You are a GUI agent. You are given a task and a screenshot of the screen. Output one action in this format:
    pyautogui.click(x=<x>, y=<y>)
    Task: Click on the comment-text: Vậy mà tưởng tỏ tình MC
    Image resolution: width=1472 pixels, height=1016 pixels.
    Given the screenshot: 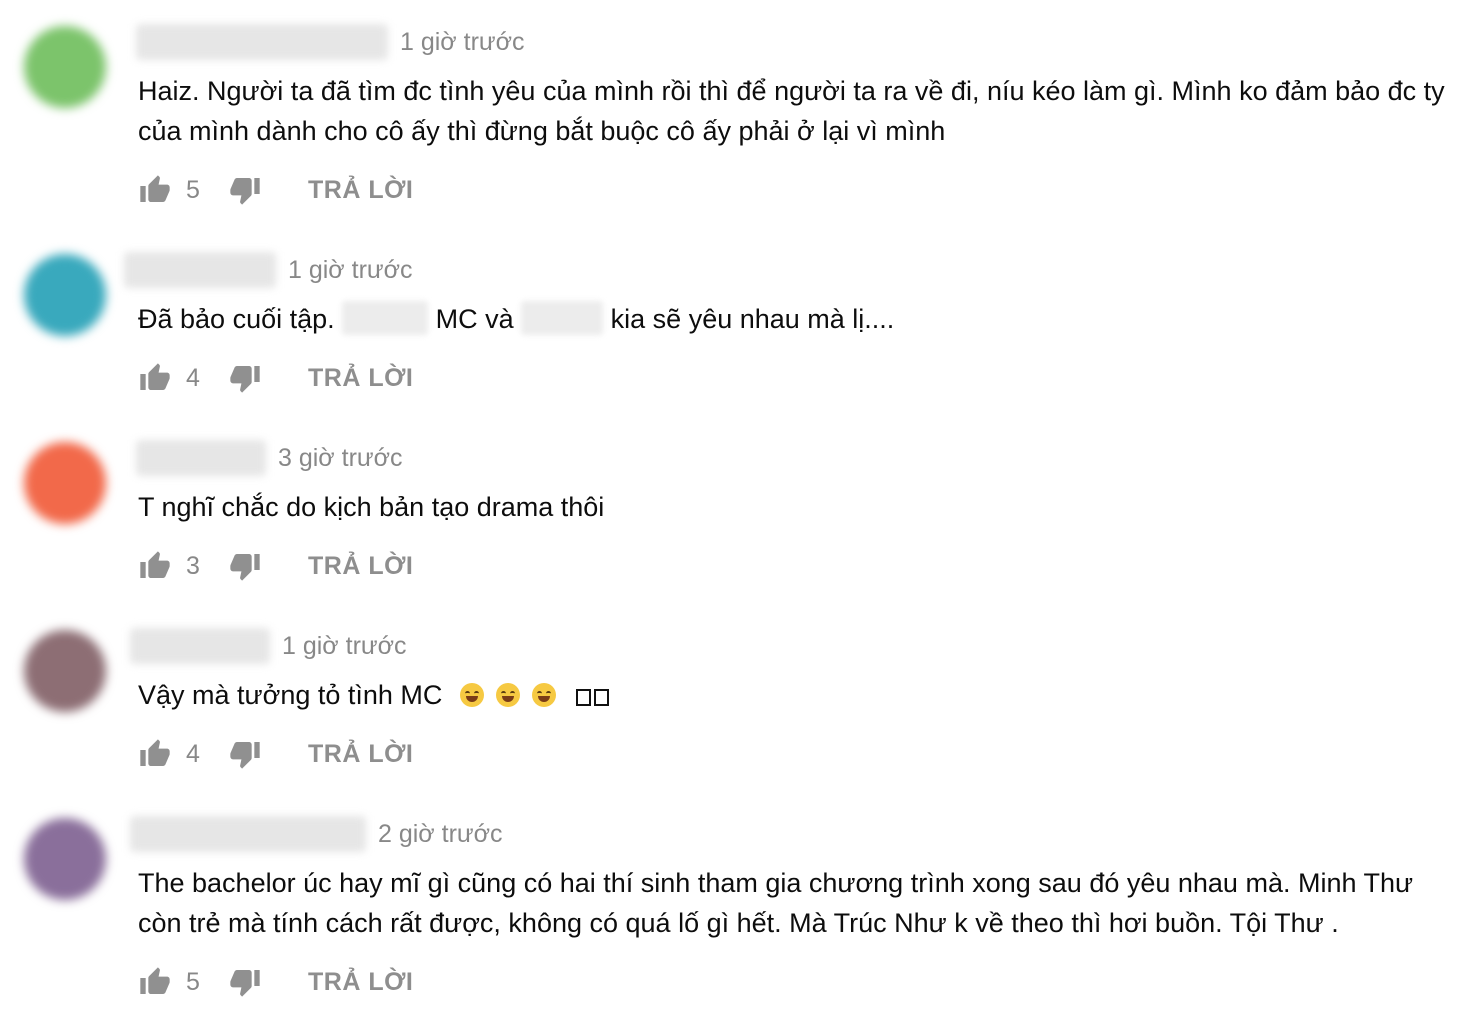 What is the action you would take?
    pyautogui.click(x=793, y=696)
    